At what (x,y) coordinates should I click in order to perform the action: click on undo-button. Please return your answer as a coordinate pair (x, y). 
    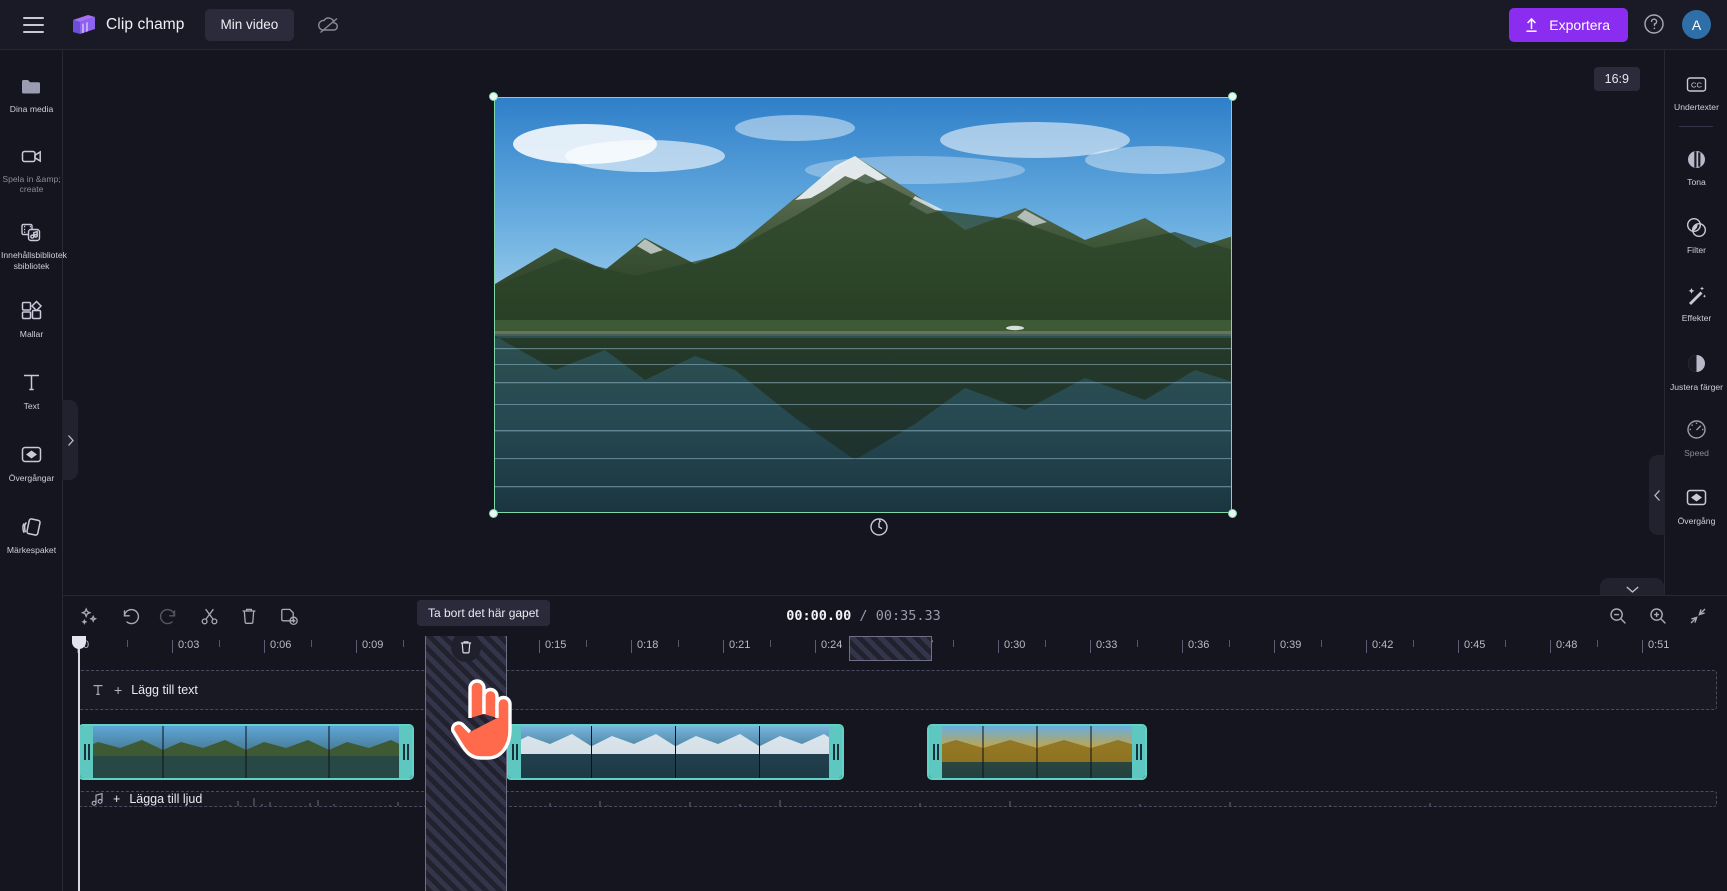
    Looking at the image, I should click on (129, 616).